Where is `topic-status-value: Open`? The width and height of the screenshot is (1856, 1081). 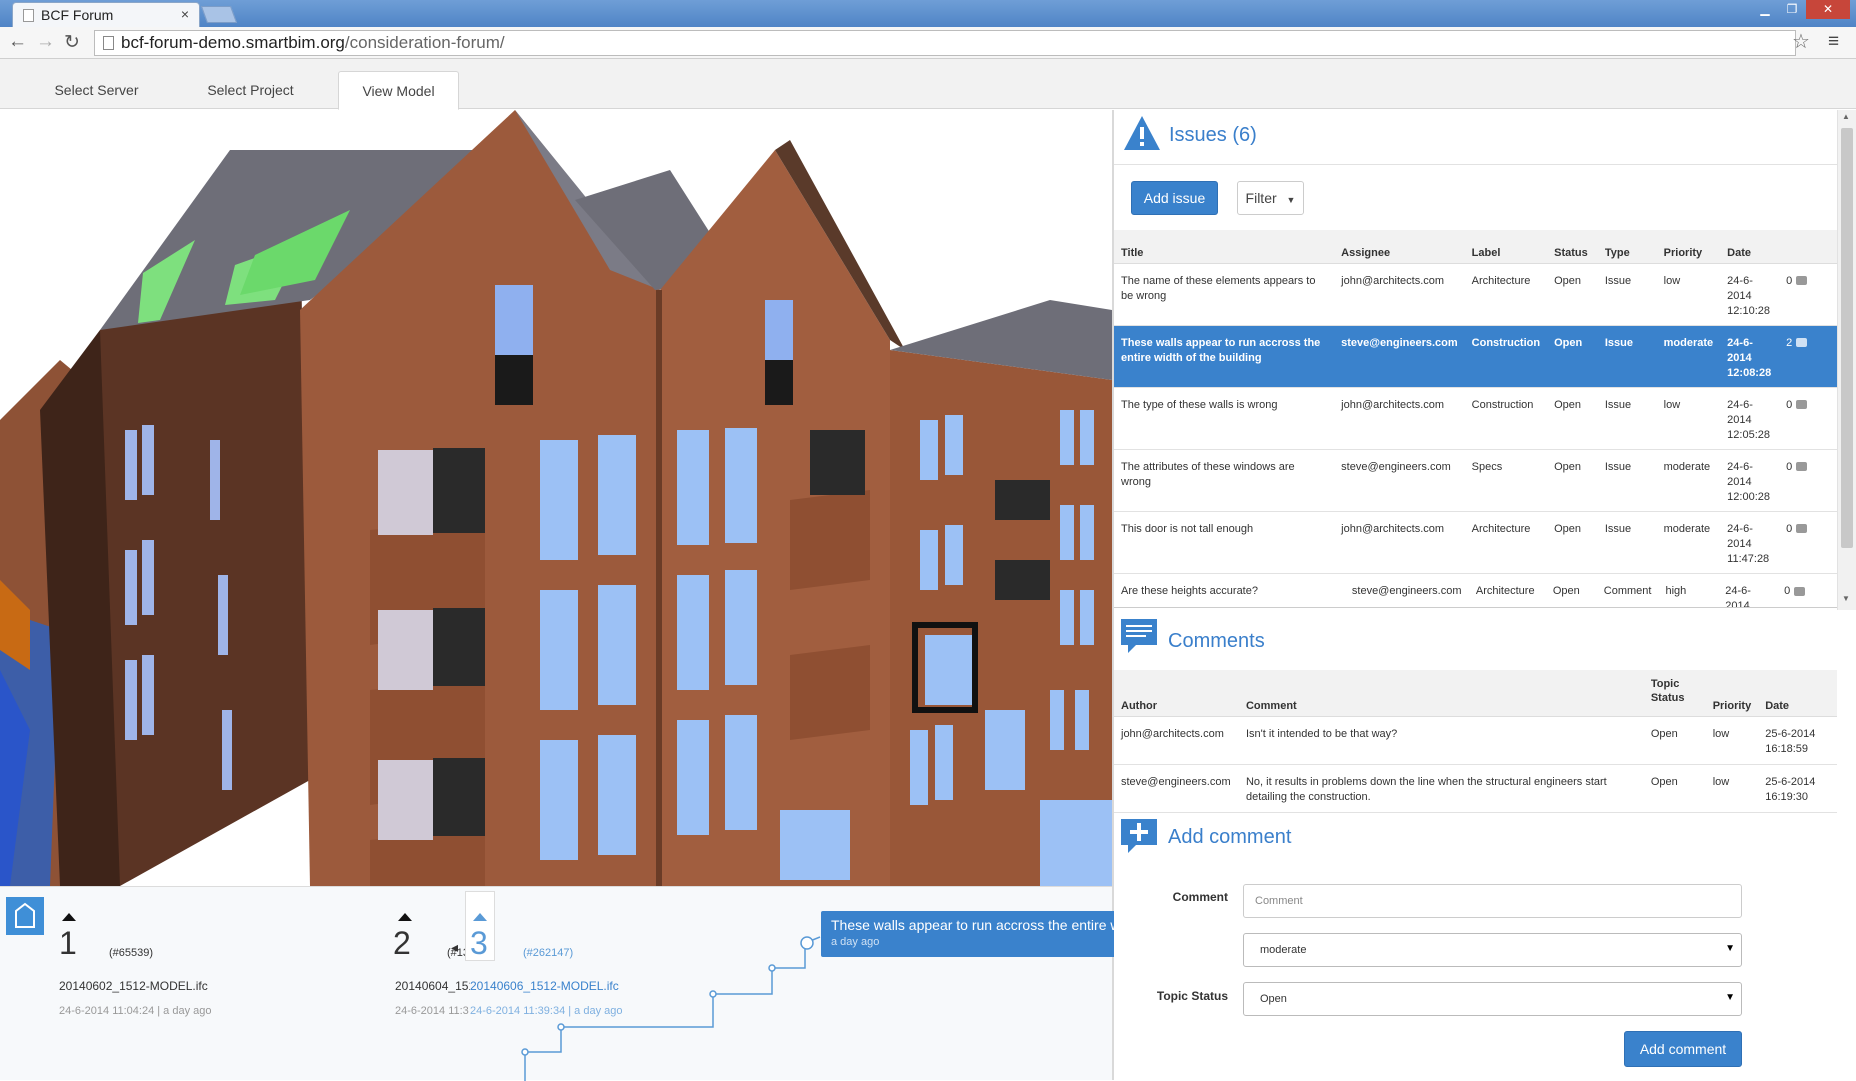
topic-status-value: Open is located at coordinates (1273, 999).